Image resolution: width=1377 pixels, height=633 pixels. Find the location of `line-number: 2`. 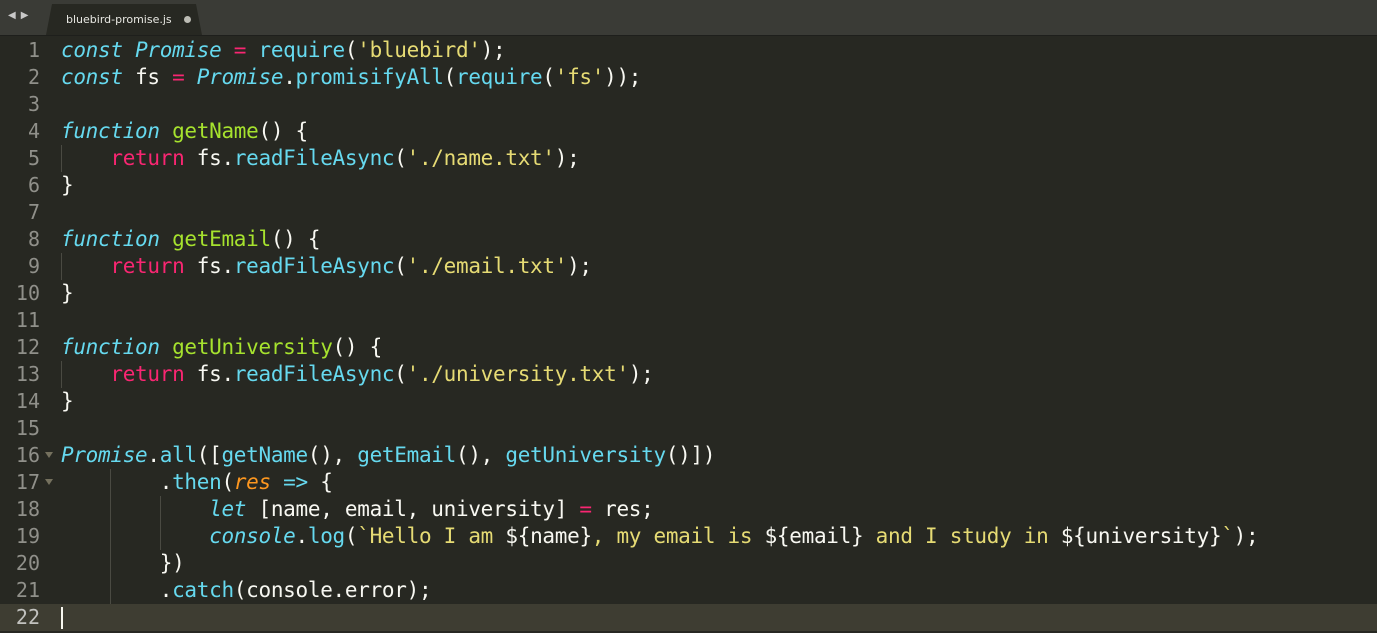

line-number: 2 is located at coordinates (33, 77).